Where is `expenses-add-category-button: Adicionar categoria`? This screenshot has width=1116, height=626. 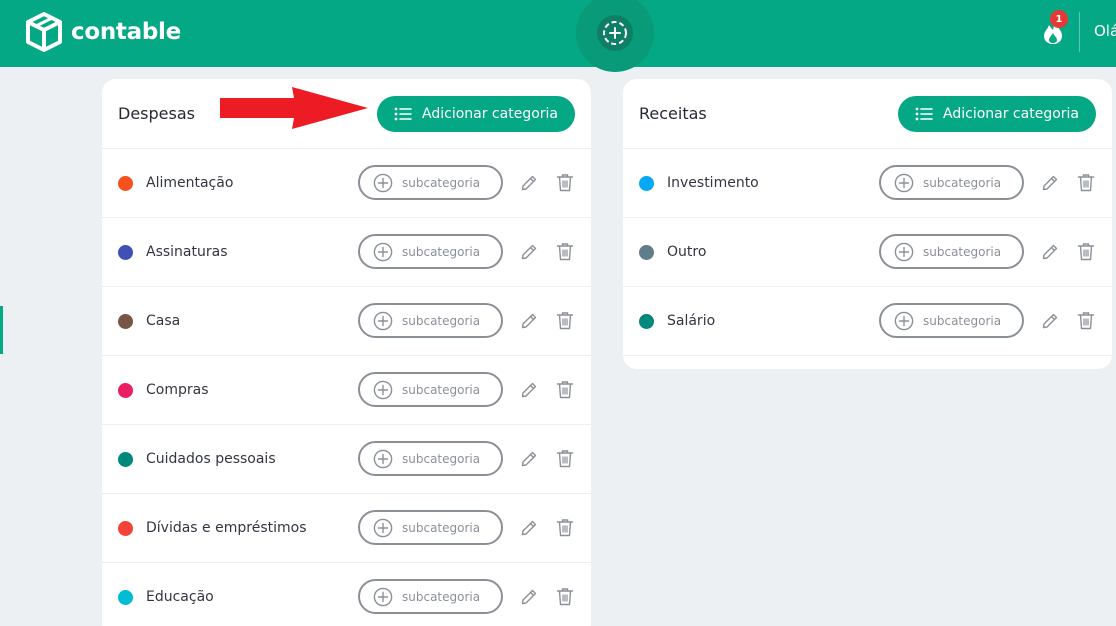
expenses-add-category-button: Adicionar categoria is located at coordinates (476, 113).